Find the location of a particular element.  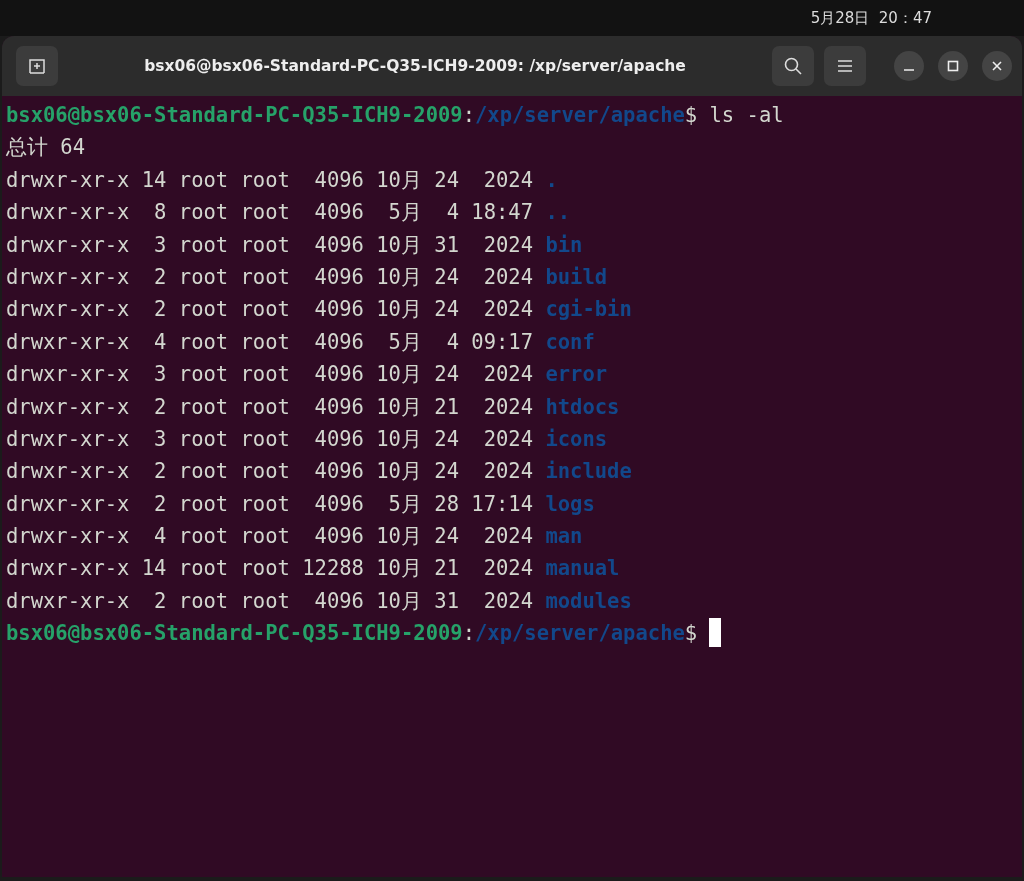

directory-name: bin is located at coordinates (564, 244).